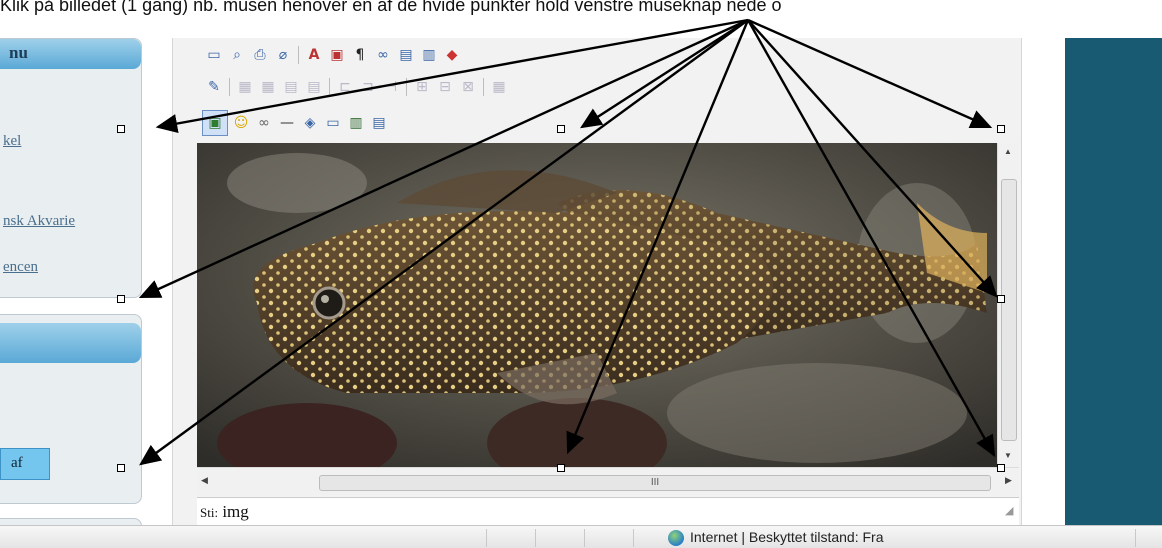 The width and height of the screenshot is (1162, 548). Describe the element at coordinates (872, 158) in the screenshot. I see `arrow-to-mid-right` at that location.